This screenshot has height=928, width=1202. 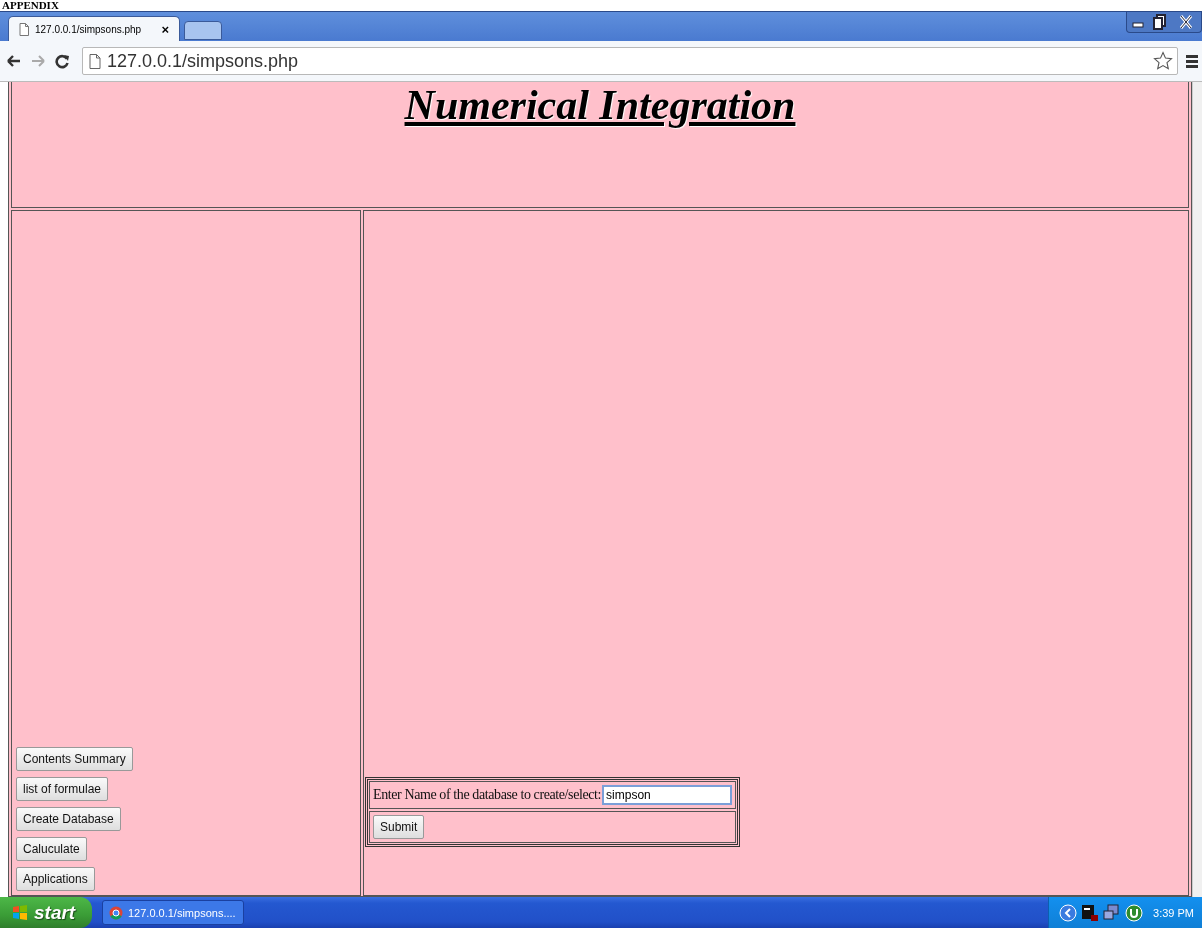 What do you see at coordinates (1068, 912) in the screenshot?
I see `chevron-icon` at bounding box center [1068, 912].